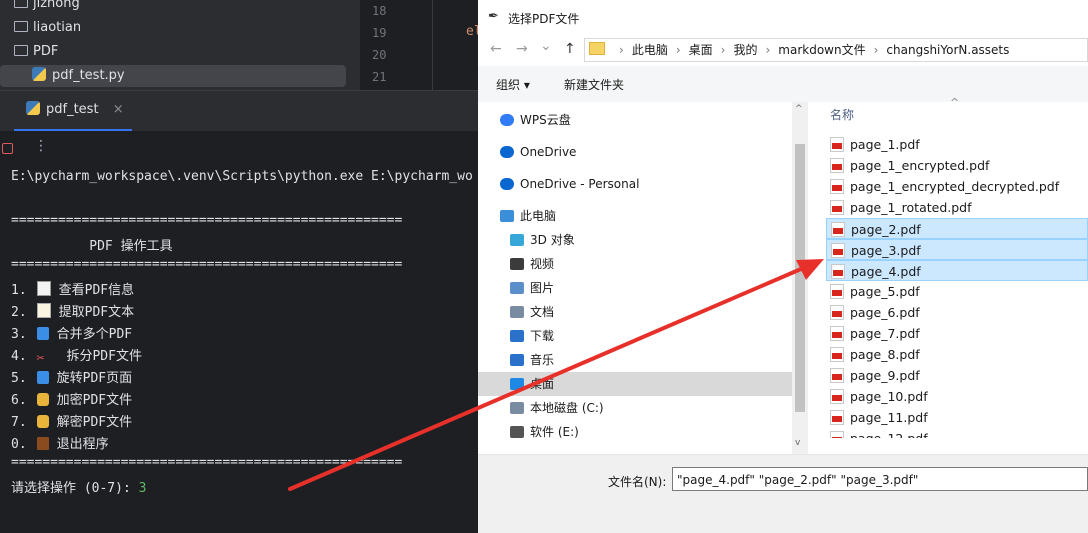 The width and height of the screenshot is (1088, 533). I want to click on breadcrumb-item: changshiYorN.assets, so click(947, 50).